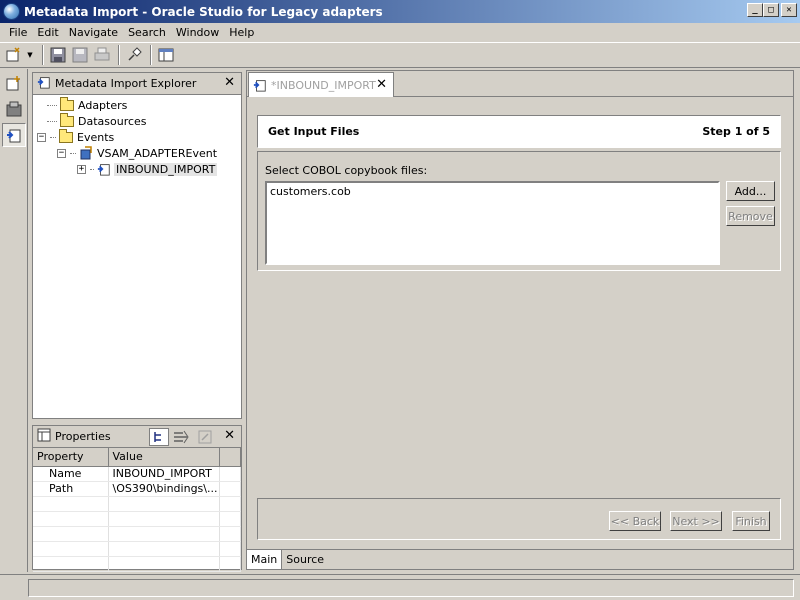  What do you see at coordinates (230, 457) in the screenshot?
I see `column-header-filler` at bounding box center [230, 457].